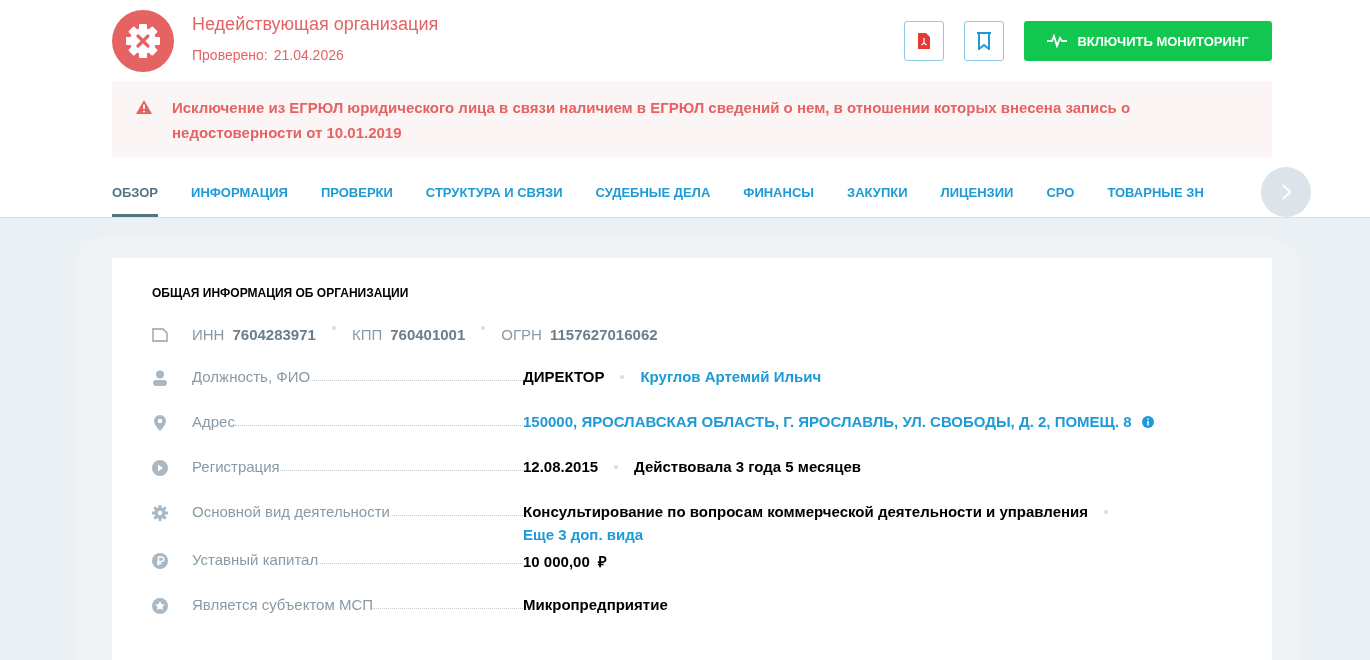 The image size is (1370, 660). What do you see at coordinates (731, 376) in the screenshot?
I see `value-link: Круглов Артемий Ильич` at bounding box center [731, 376].